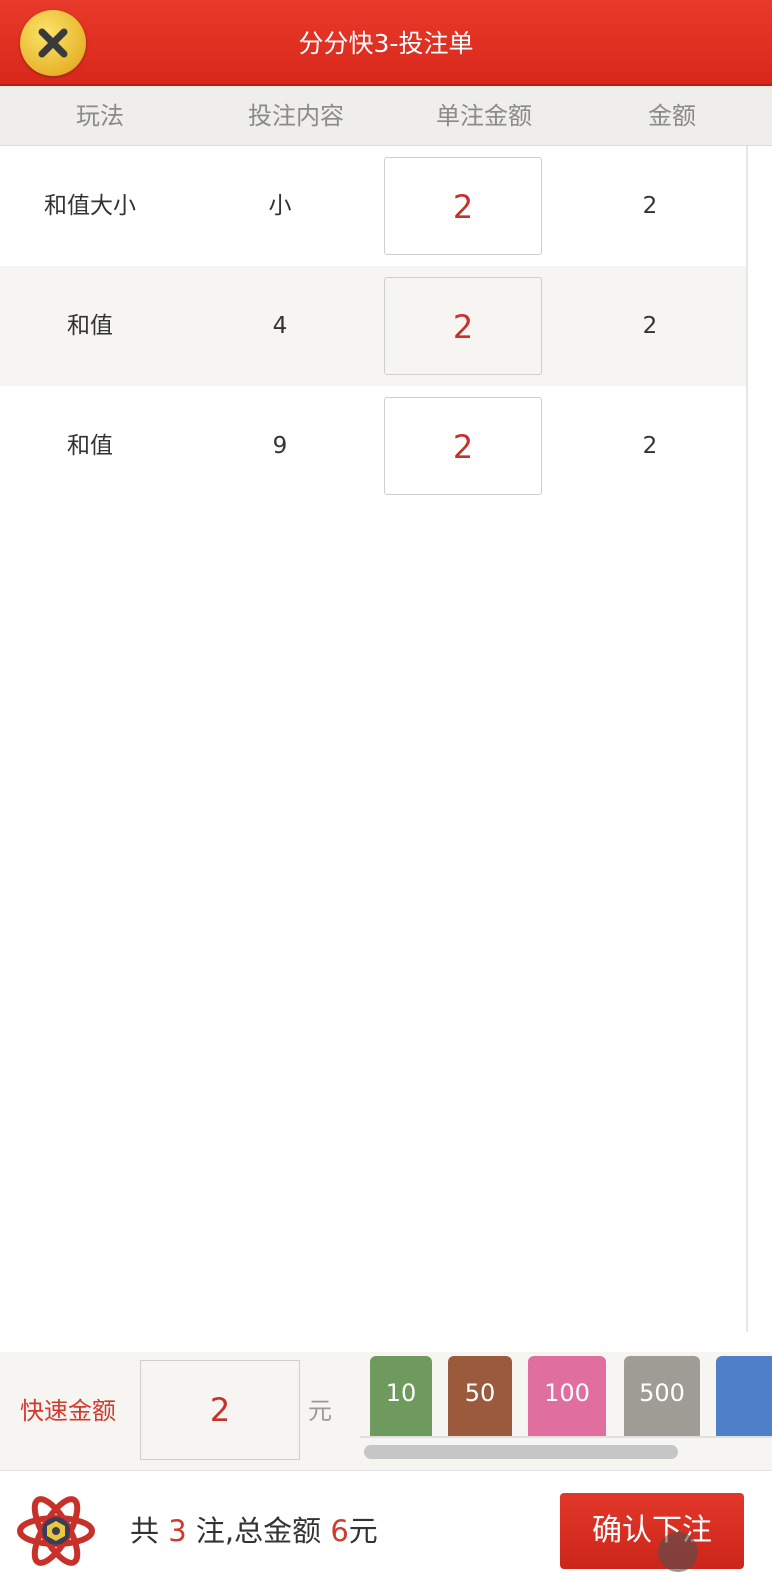 The height and width of the screenshot is (1591, 772). I want to click on bet-count: 3, so click(177, 1531).